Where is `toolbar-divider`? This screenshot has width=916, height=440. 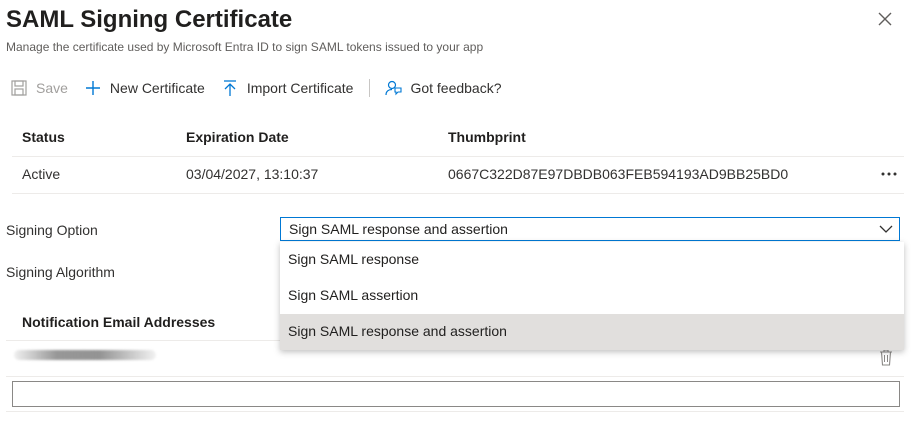 toolbar-divider is located at coordinates (370, 88).